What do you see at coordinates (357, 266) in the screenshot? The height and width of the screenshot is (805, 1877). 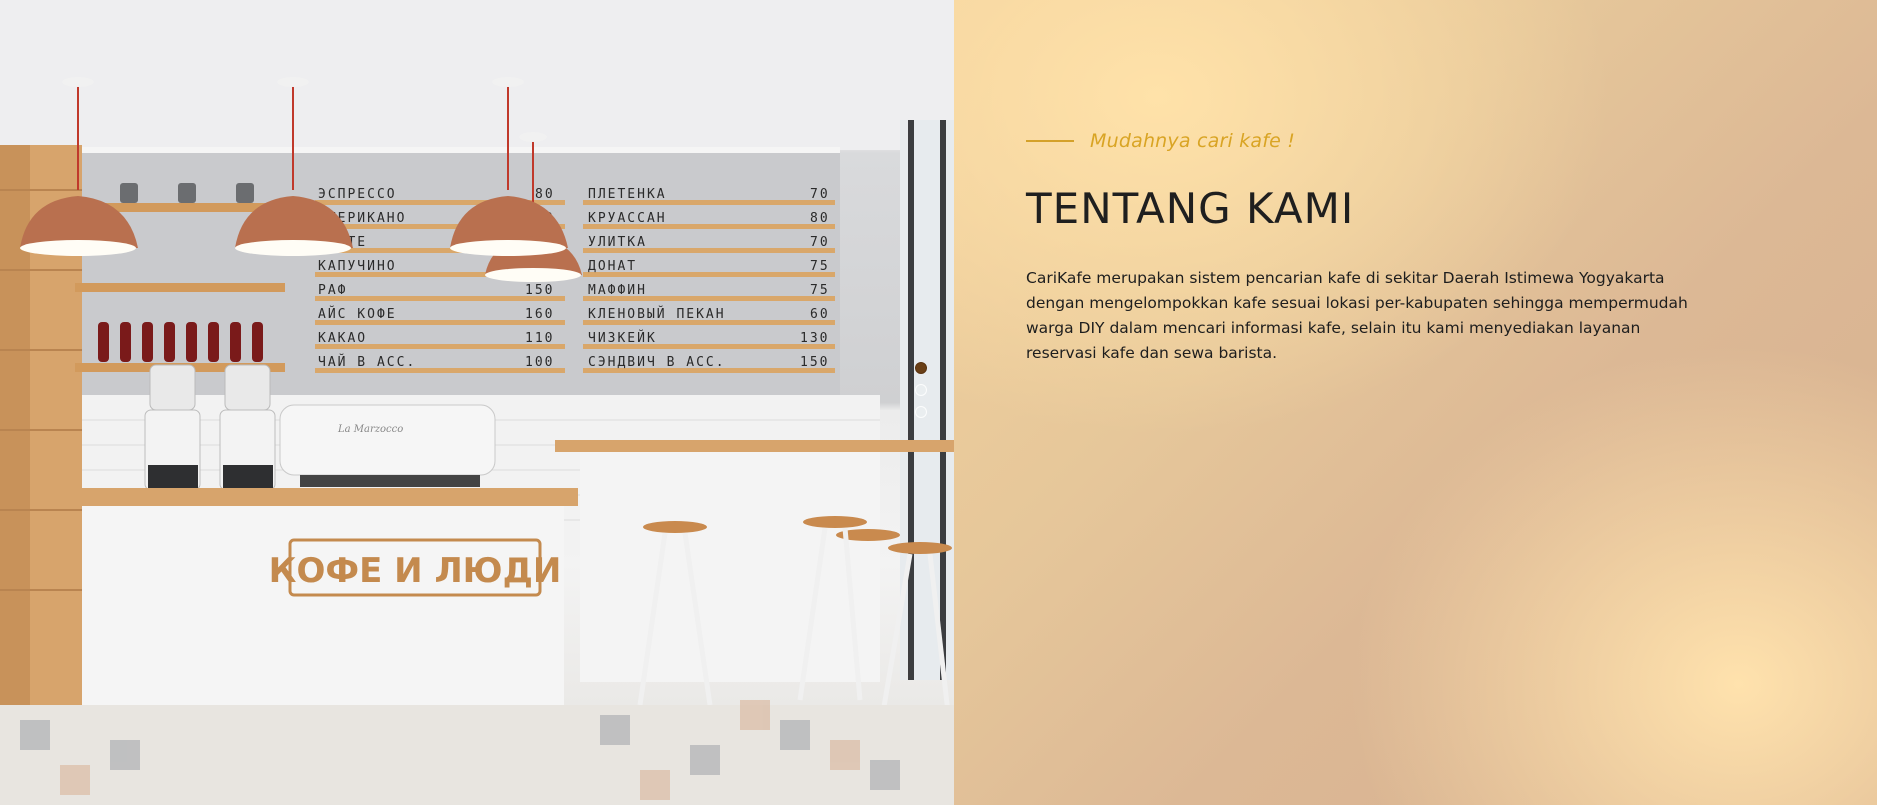 I see `menu-left-item: КАПУЧИНО` at bounding box center [357, 266].